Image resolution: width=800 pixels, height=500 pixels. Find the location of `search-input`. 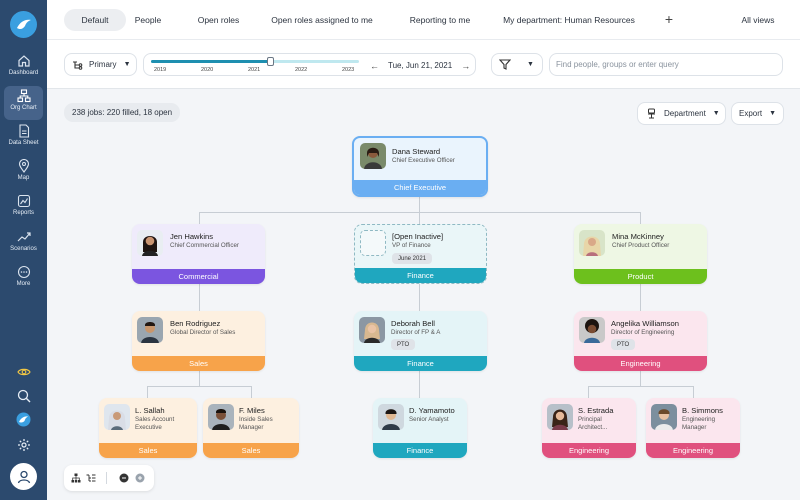

search-input is located at coordinates (666, 64).